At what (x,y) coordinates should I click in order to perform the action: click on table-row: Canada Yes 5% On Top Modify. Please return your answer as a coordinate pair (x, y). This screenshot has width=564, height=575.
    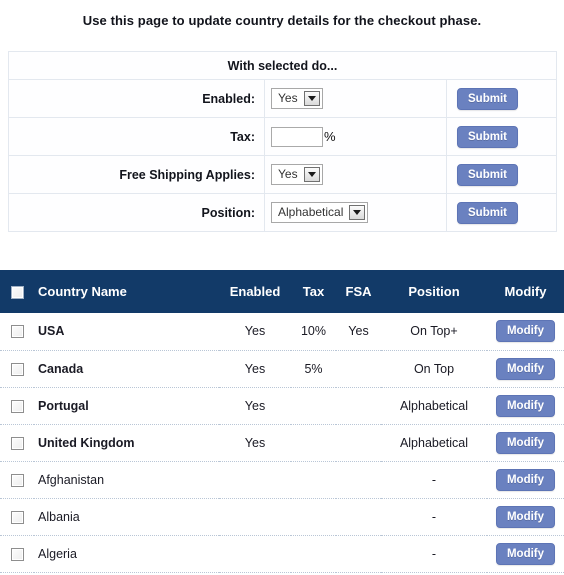
    Looking at the image, I should click on (282, 369).